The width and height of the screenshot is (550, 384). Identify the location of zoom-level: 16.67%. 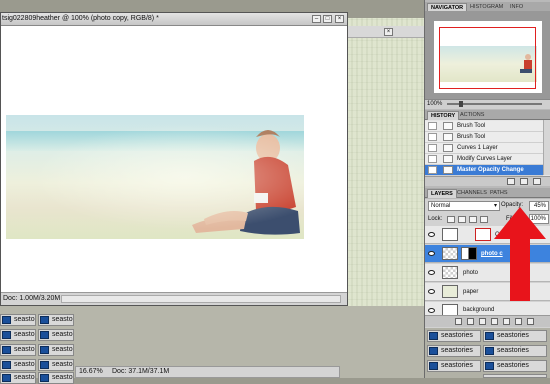
(91, 372).